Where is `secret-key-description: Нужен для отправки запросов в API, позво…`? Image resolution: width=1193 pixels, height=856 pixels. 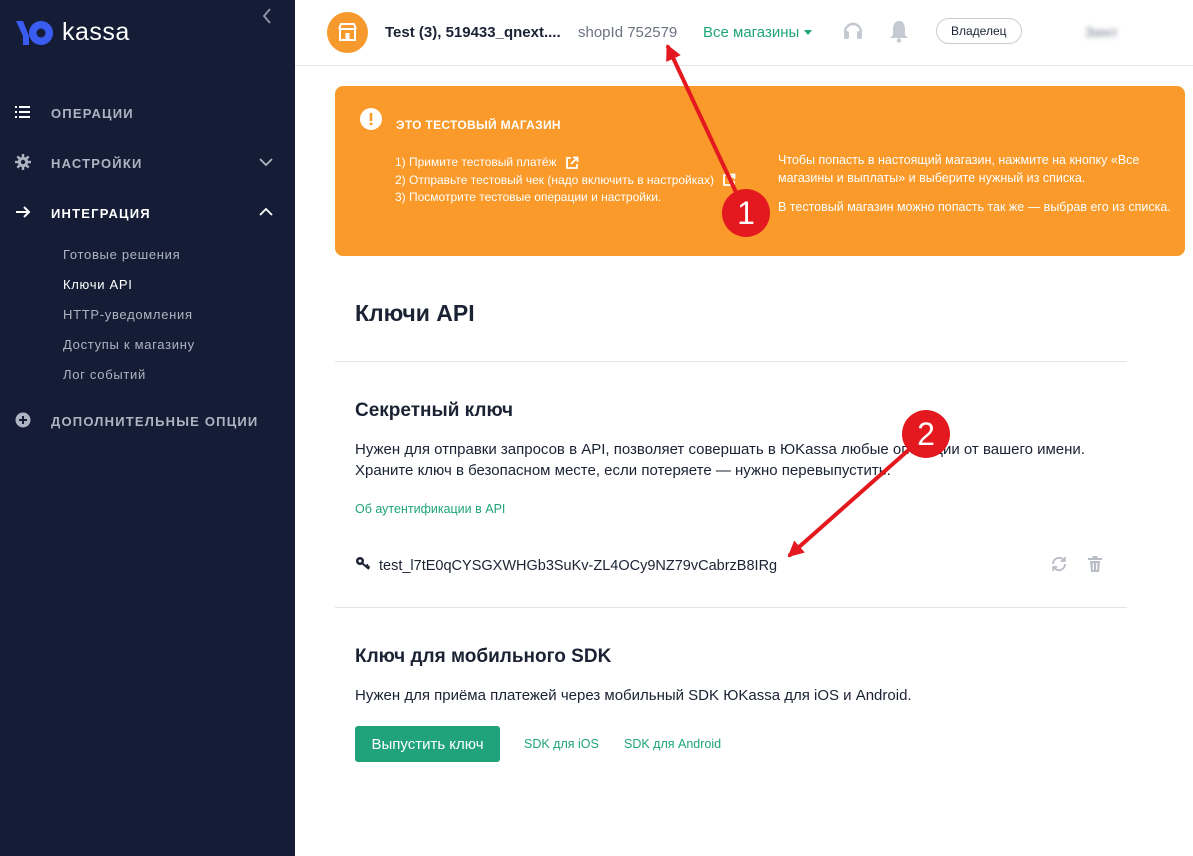 secret-key-description: Нужен для отправки запросов в API, позво… is located at coordinates (720, 460).